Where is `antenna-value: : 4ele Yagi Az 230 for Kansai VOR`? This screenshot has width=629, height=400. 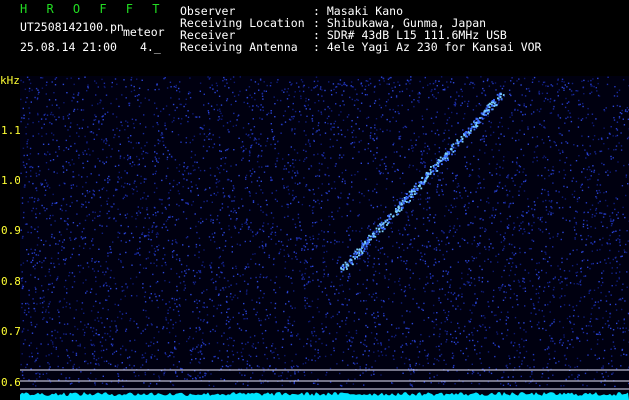
antenna-value: : 4ele Yagi Az 230 for Kansai VOR is located at coordinates (427, 47).